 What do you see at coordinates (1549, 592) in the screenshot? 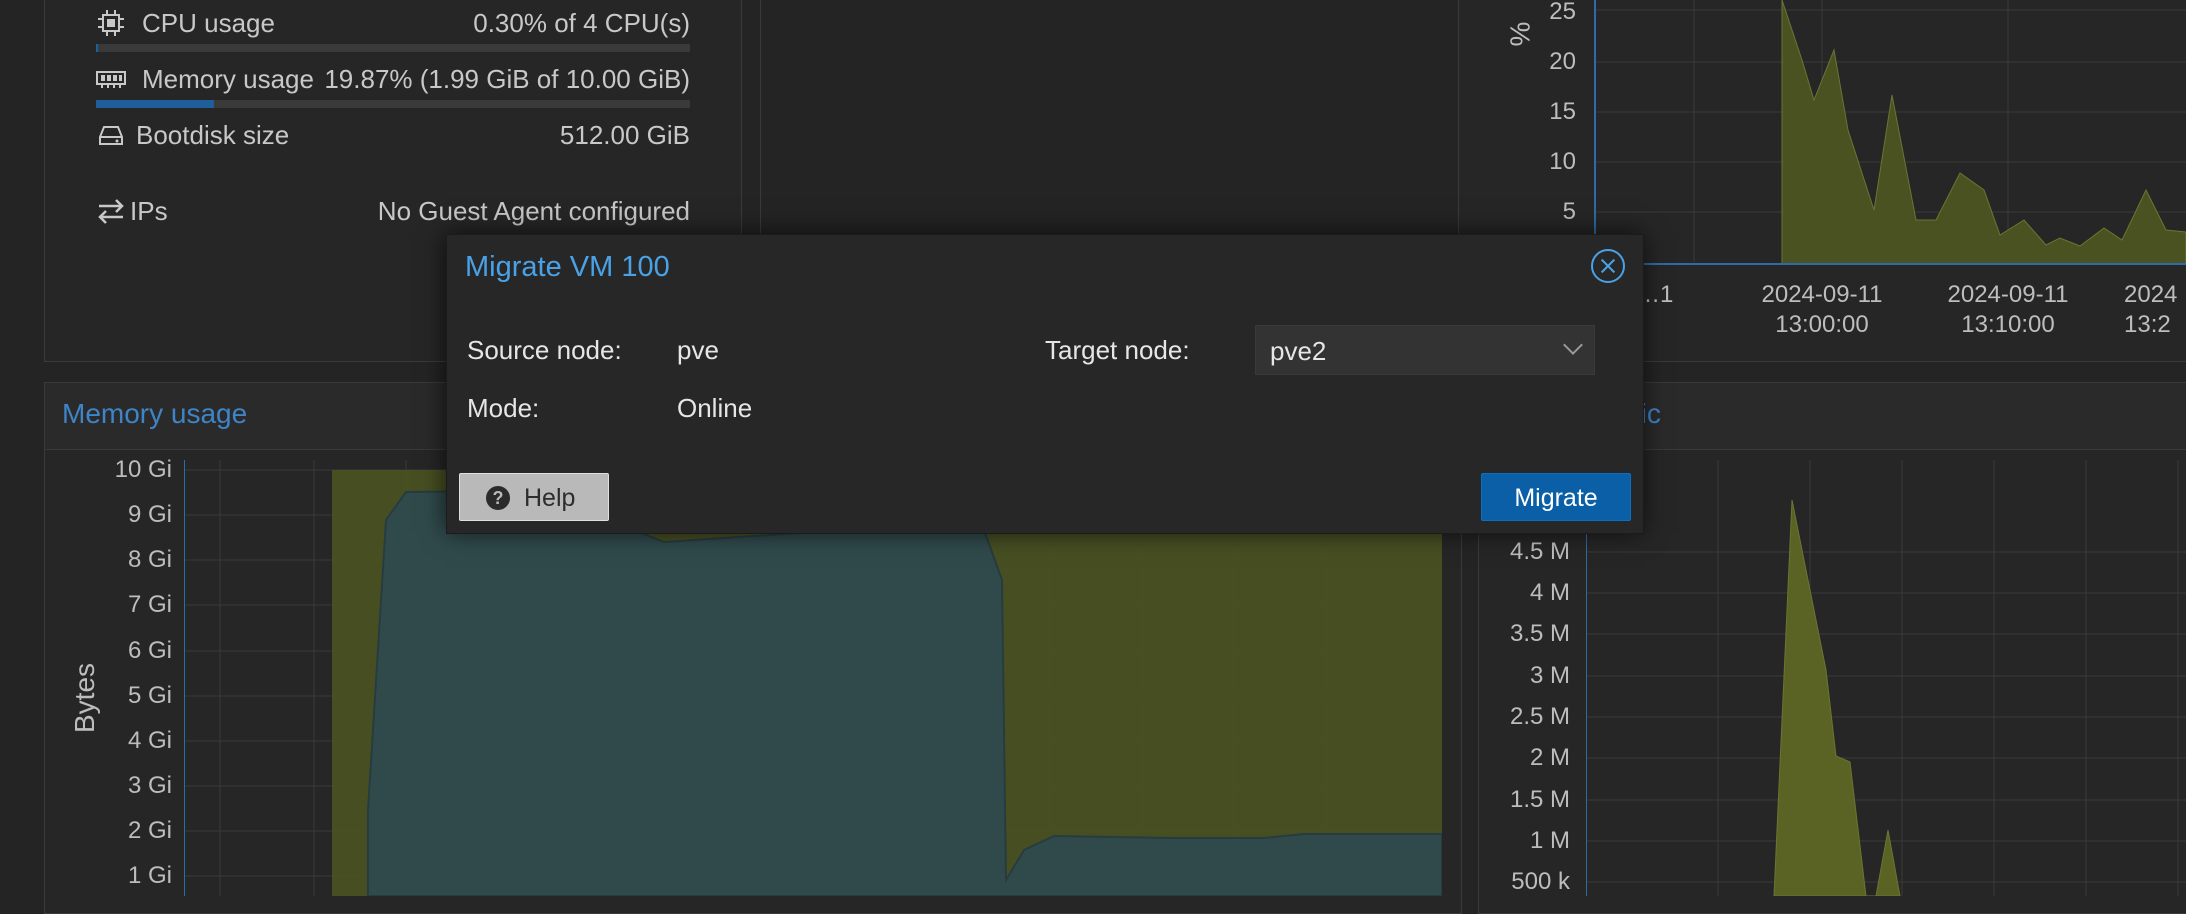
I see `network-ytick: 4 M` at bounding box center [1549, 592].